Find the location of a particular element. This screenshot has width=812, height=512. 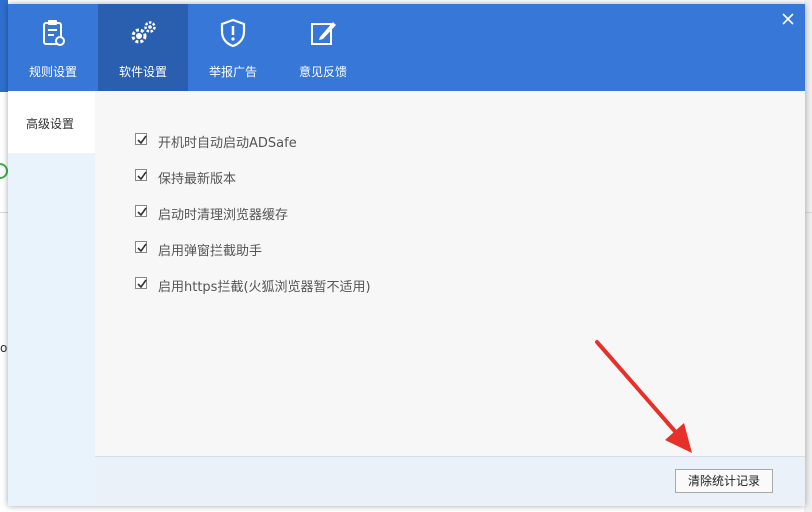

background-window-header is located at coordinates (4, 46).